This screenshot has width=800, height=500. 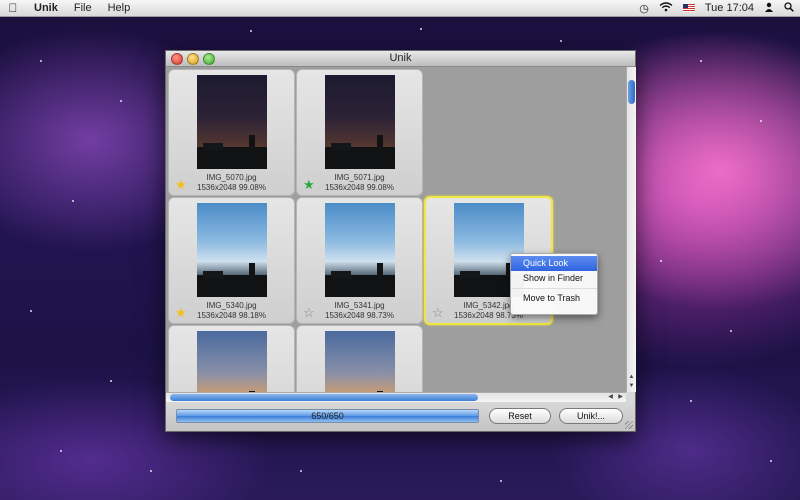 What do you see at coordinates (554, 298) in the screenshot?
I see `menu-item-move-to-trash: Move to Trash` at bounding box center [554, 298].